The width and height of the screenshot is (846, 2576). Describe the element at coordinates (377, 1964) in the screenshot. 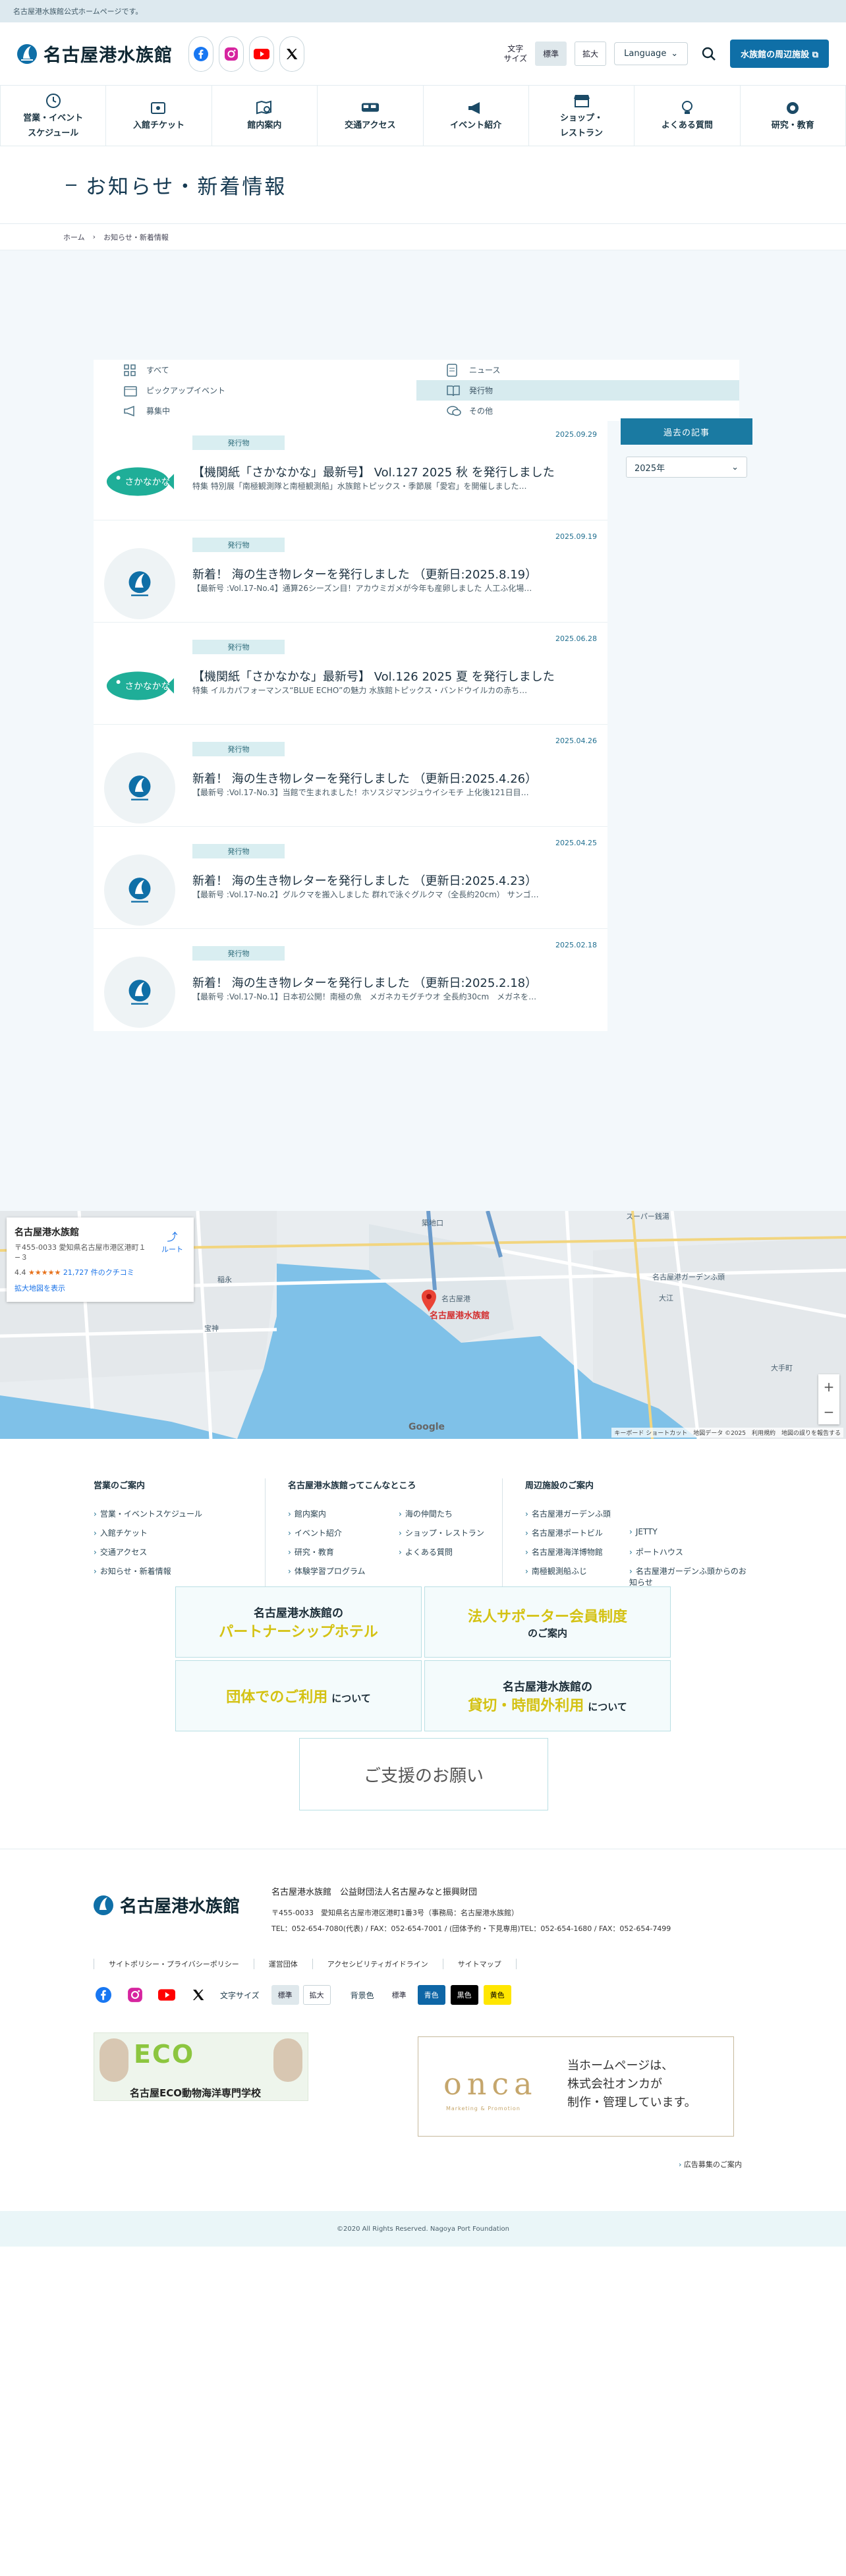

I see `footer-menu-item: アクセシビリティガイドライン` at that location.